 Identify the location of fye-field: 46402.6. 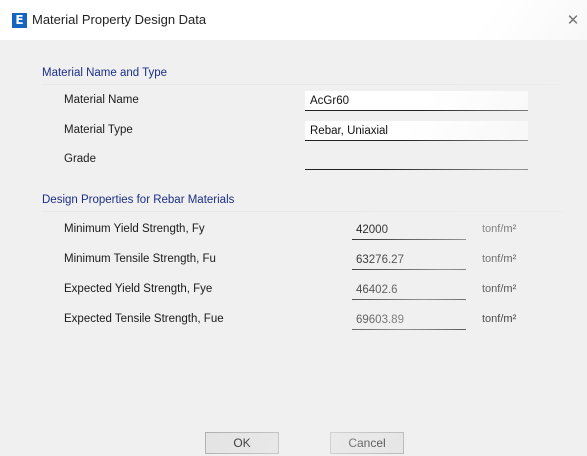
(409, 290).